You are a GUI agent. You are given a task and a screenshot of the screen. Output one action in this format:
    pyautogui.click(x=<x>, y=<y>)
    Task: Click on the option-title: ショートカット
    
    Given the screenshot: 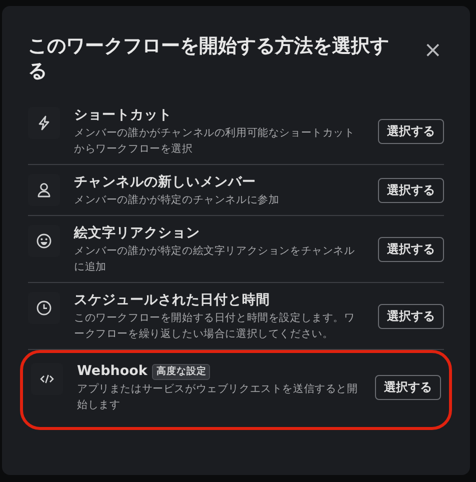 What is the action you would take?
    pyautogui.click(x=123, y=115)
    